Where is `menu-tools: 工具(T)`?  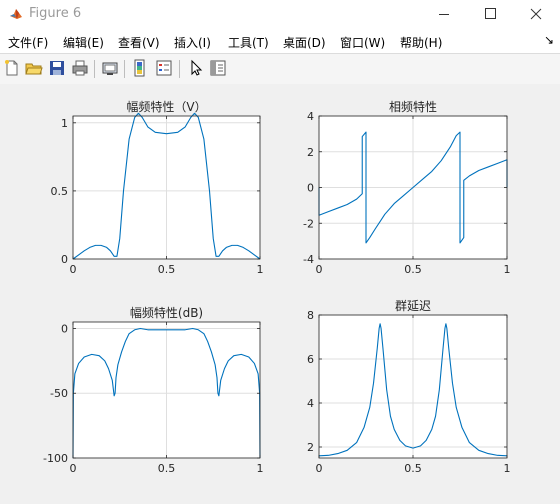
menu-tools: 工具(T) is located at coordinates (248, 42).